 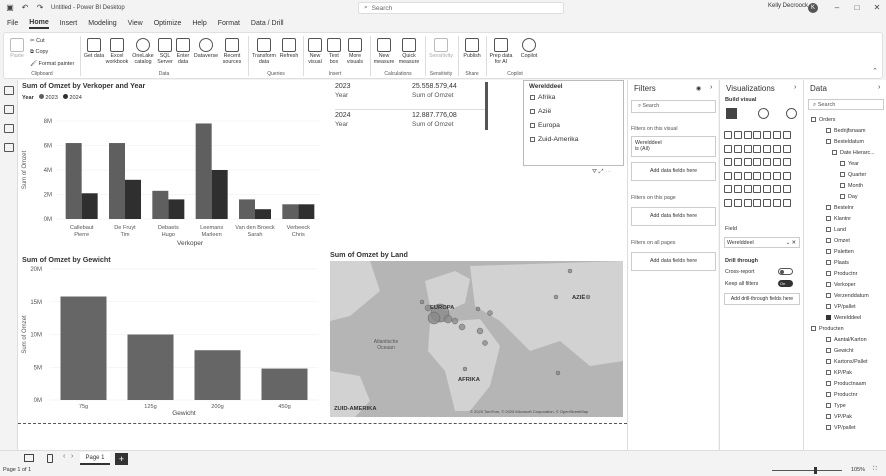 I want to click on zoom-slider, so click(x=807, y=470).